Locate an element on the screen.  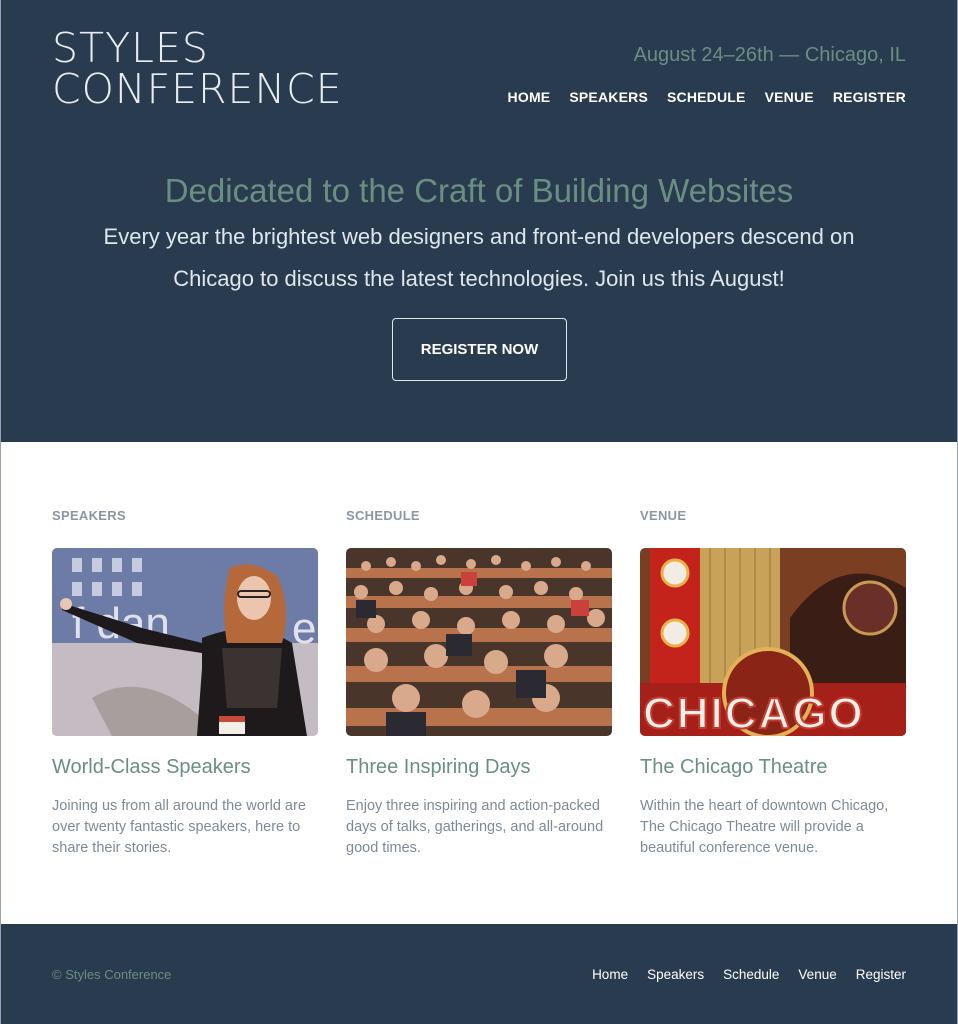
nav-venue: VENUE is located at coordinates (789, 97).